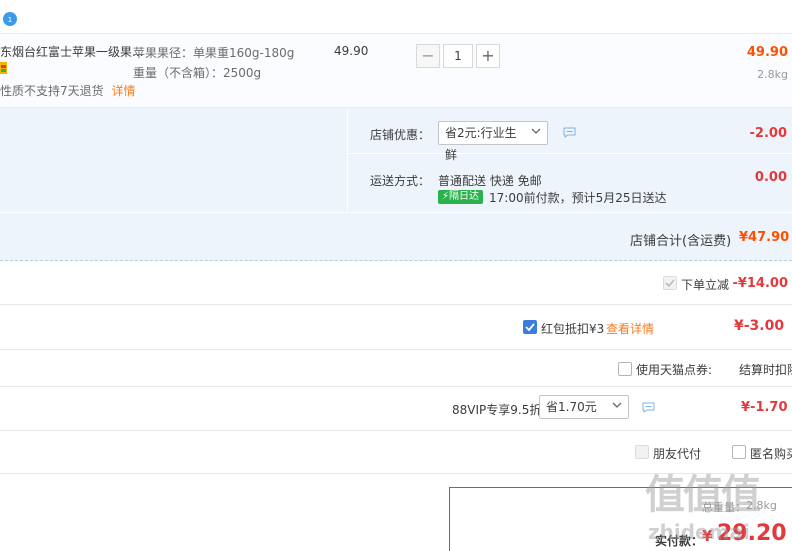 This screenshot has height=551, width=792. What do you see at coordinates (578, 198) in the screenshot?
I see `shipping-eta: 17:00前付款，预计5月25日送达` at bounding box center [578, 198].